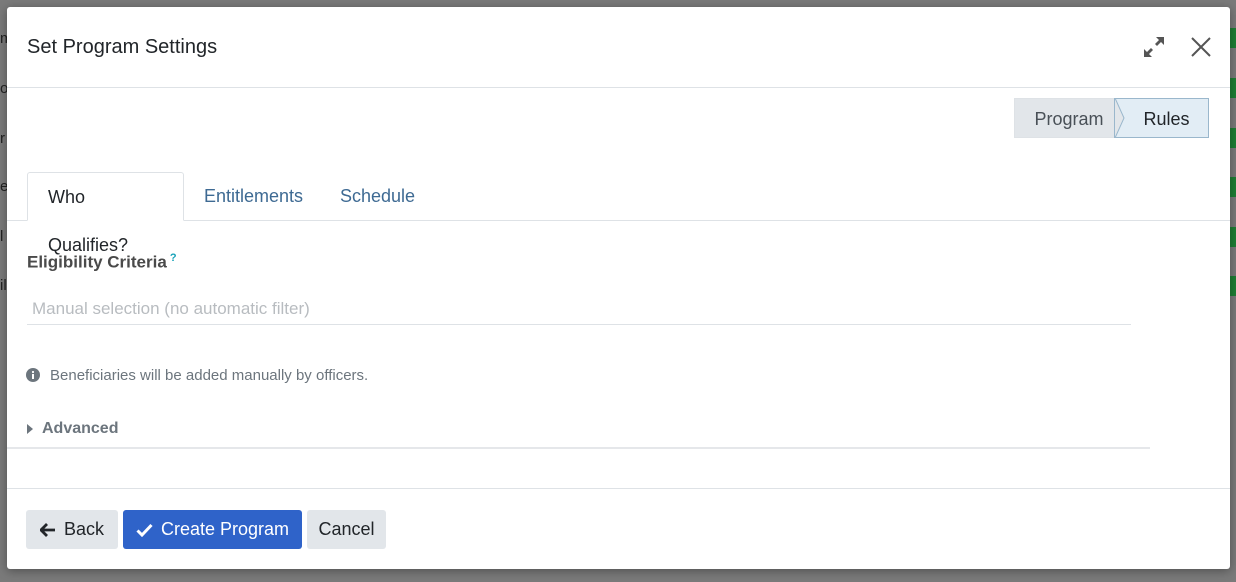 The width and height of the screenshot is (1236, 582). What do you see at coordinates (579, 309) in the screenshot?
I see `eligibility-criteria-input` at bounding box center [579, 309].